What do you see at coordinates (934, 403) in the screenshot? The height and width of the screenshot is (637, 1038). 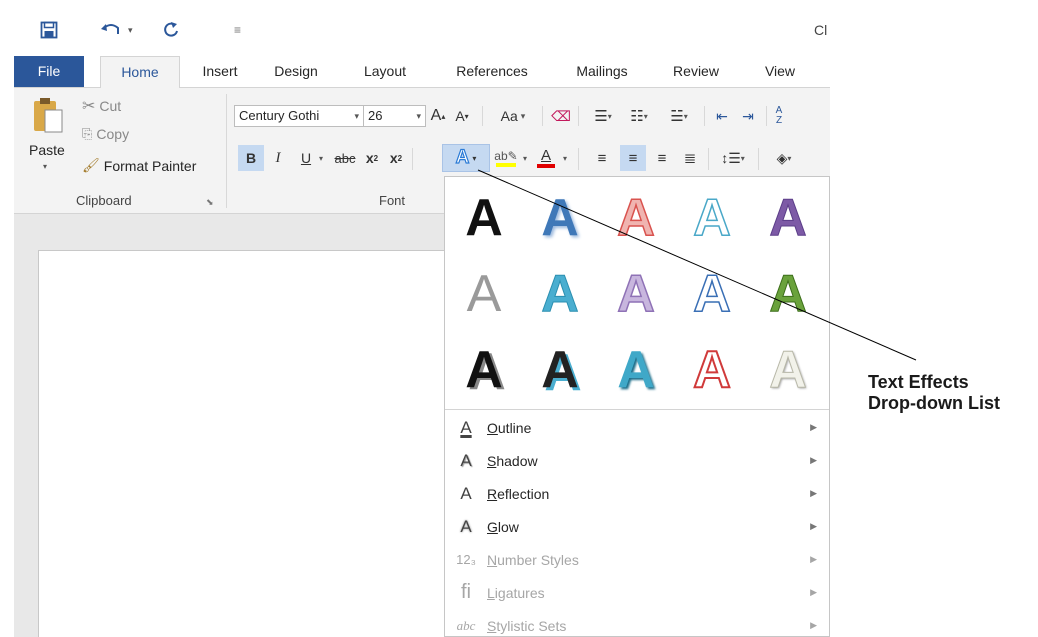 I see `callout-line-2: Drop-down List` at bounding box center [934, 403].